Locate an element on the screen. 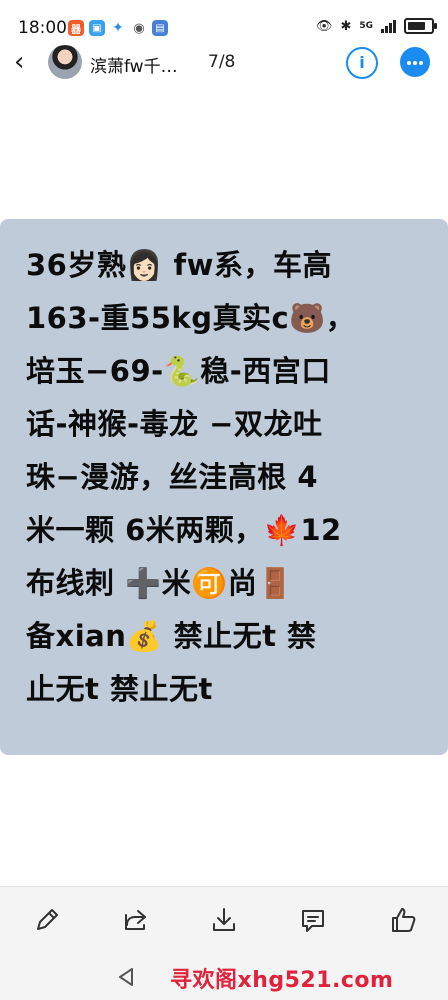 This screenshot has height=1000, width=448. share-icon is located at coordinates (135, 920).